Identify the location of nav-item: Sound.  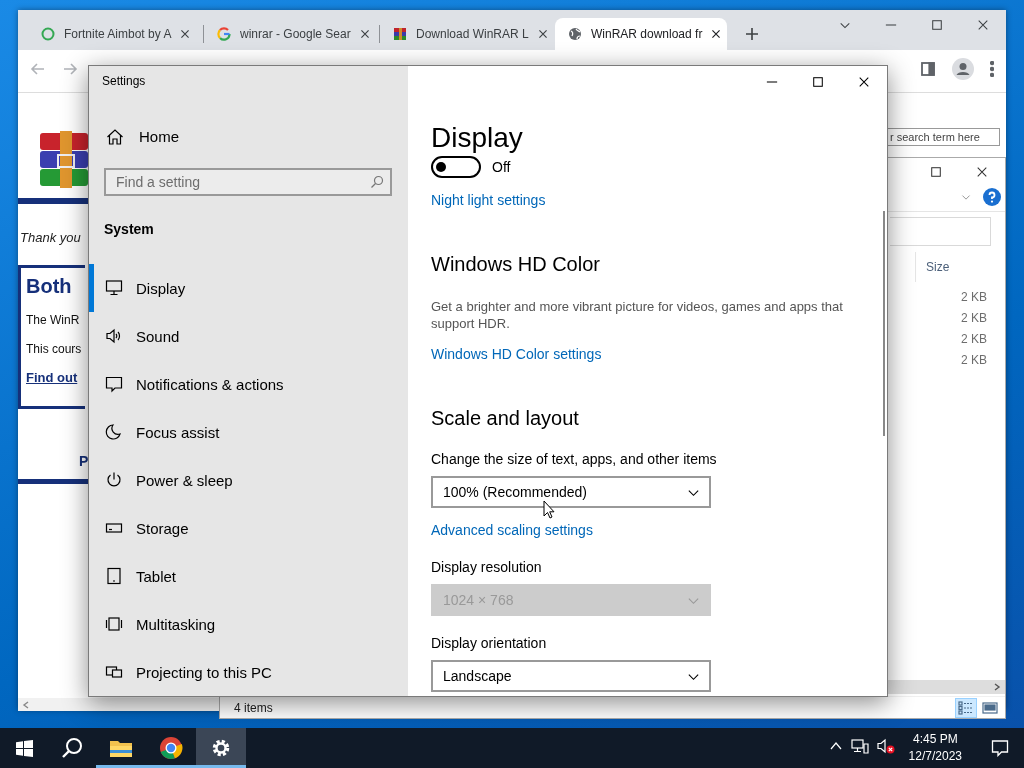
(248, 336).